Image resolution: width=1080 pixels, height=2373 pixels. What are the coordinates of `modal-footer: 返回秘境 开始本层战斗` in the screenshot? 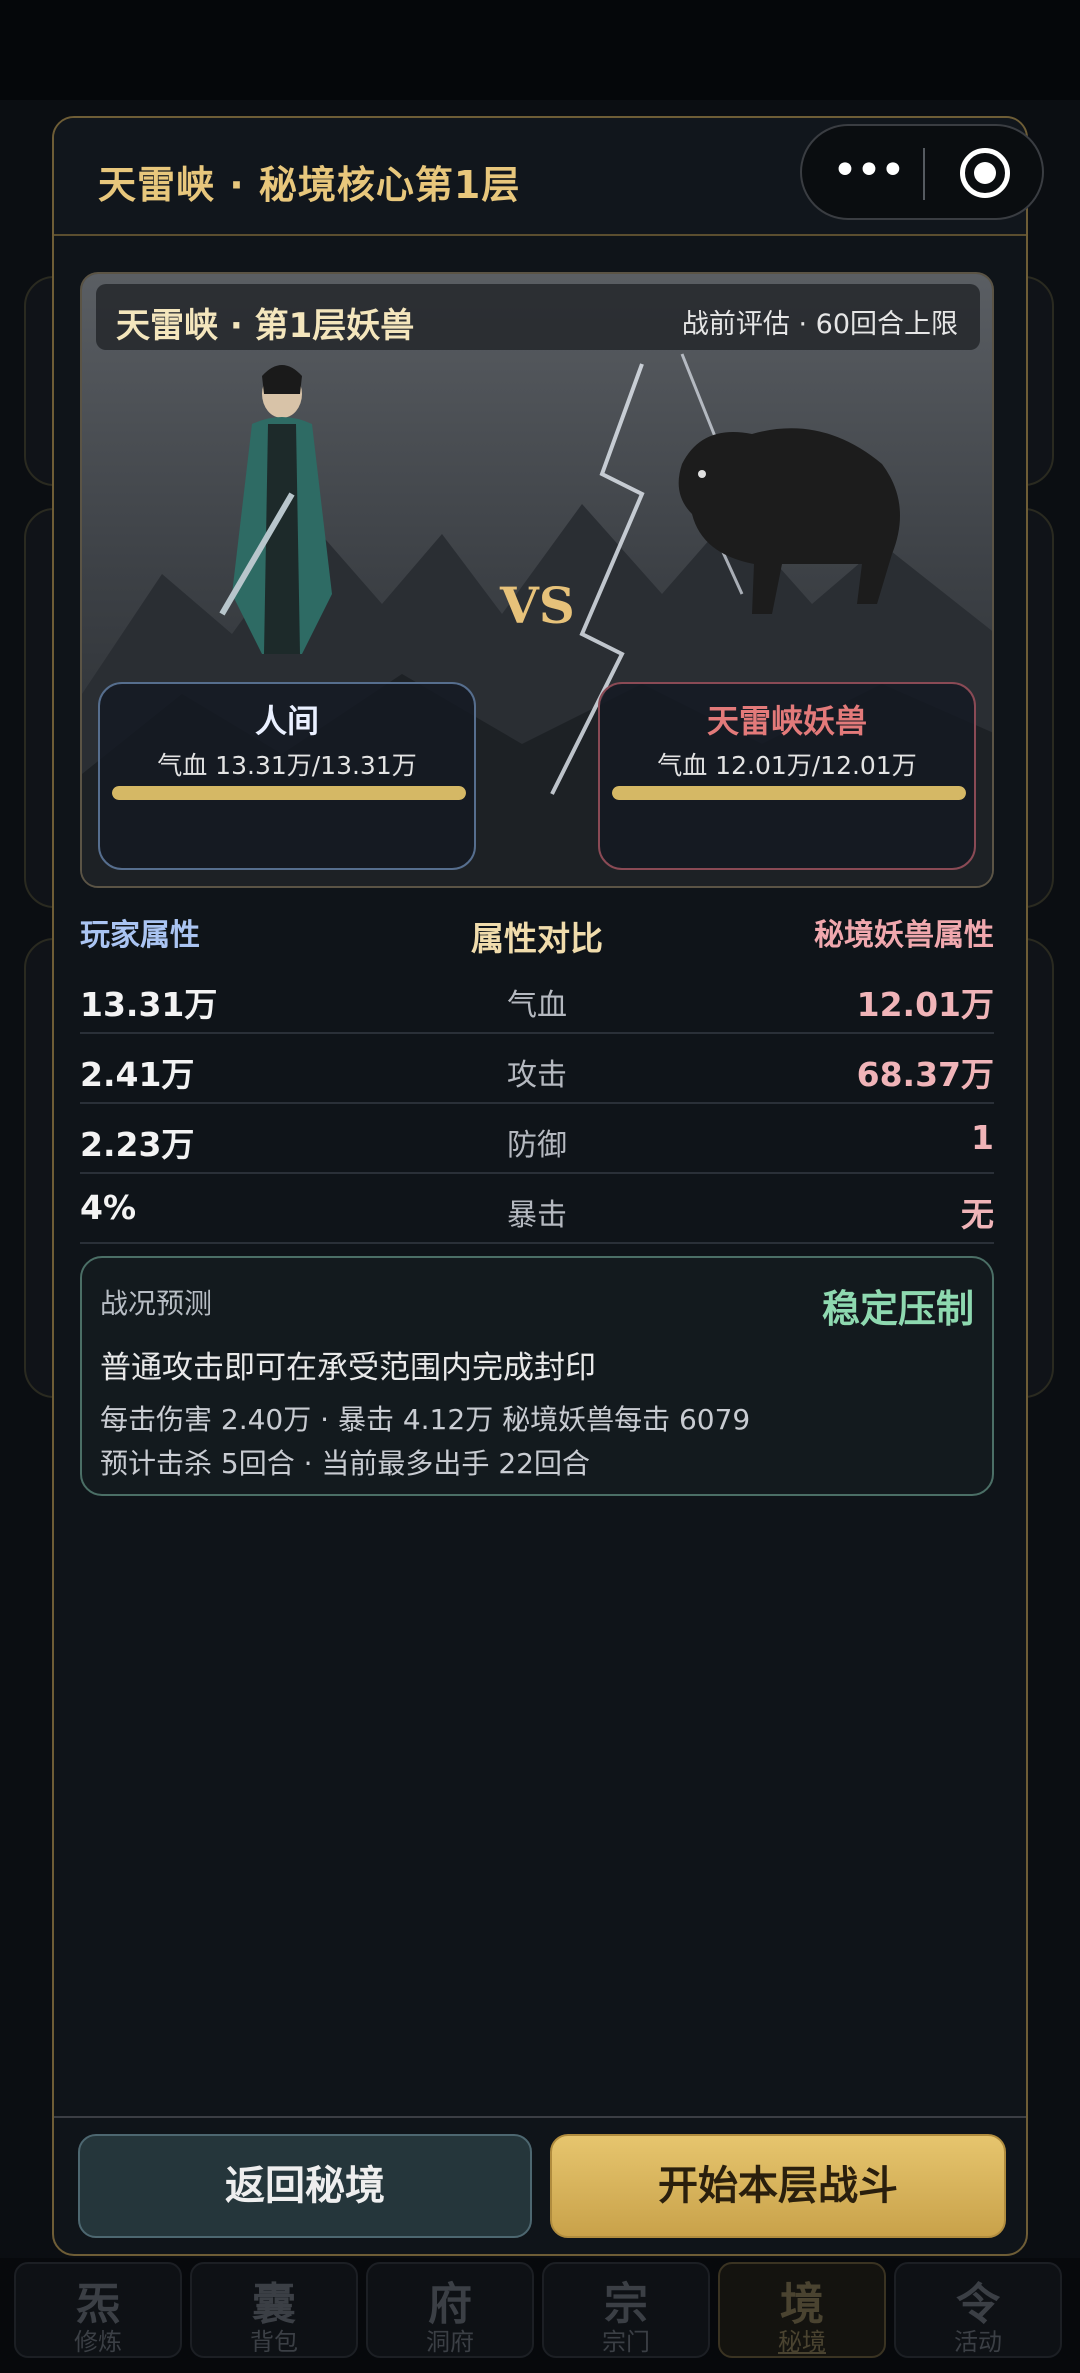 It's located at (540, 2185).